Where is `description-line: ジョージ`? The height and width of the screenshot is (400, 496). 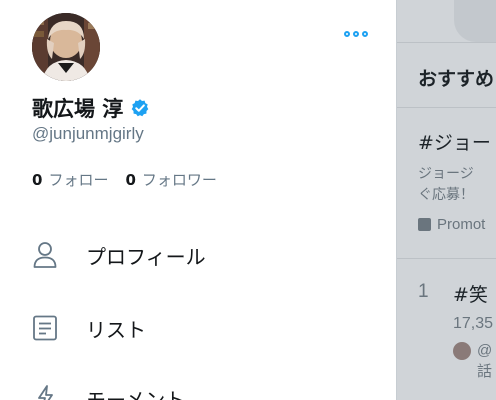 description-line: ジョージ is located at coordinates (446, 174).